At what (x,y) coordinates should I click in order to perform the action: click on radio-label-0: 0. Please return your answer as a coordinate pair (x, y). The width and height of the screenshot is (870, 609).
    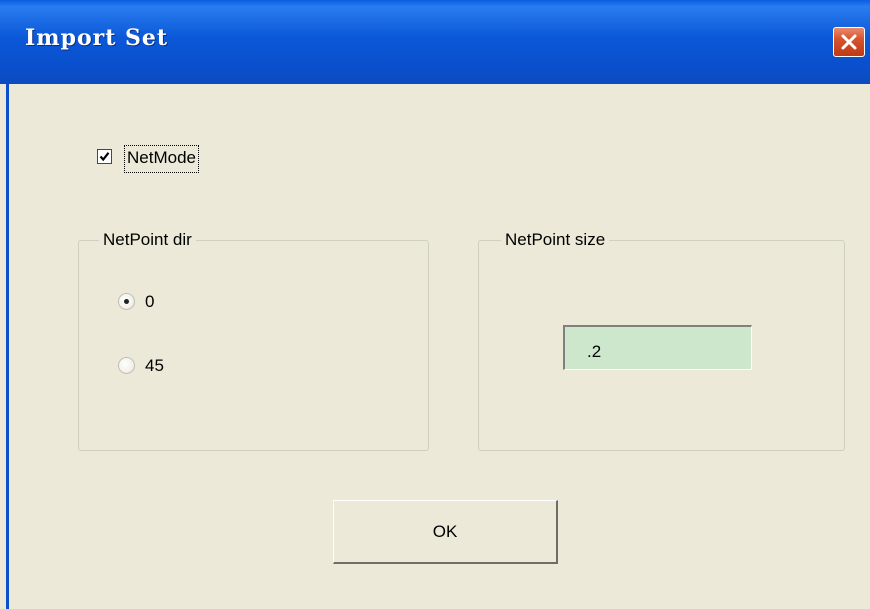
    Looking at the image, I should click on (150, 301).